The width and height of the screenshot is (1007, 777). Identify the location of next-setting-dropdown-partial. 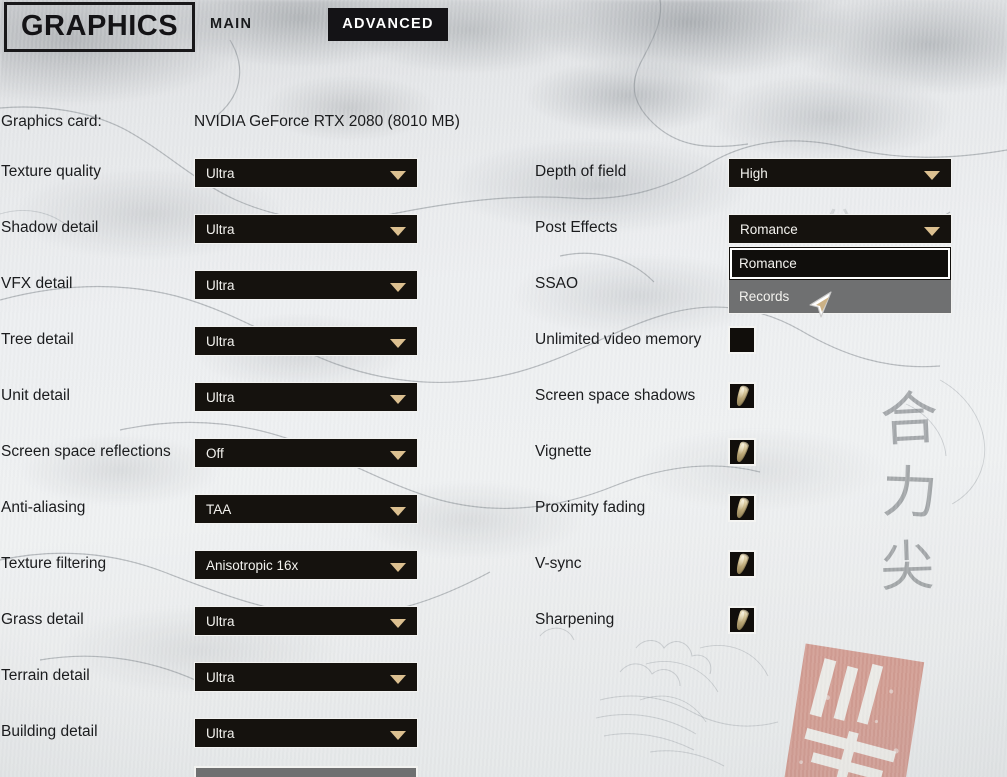
(306, 771).